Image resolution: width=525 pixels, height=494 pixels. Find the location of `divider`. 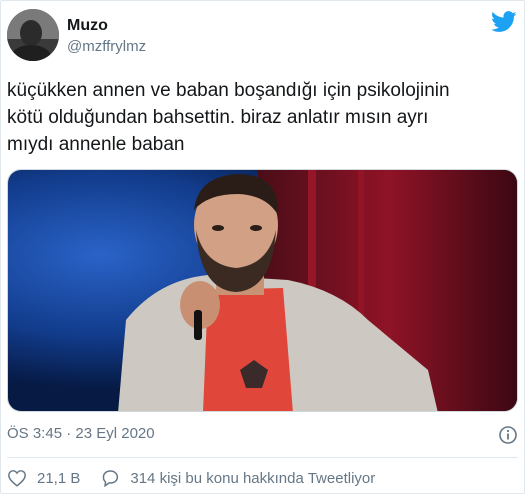

divider is located at coordinates (262, 457).